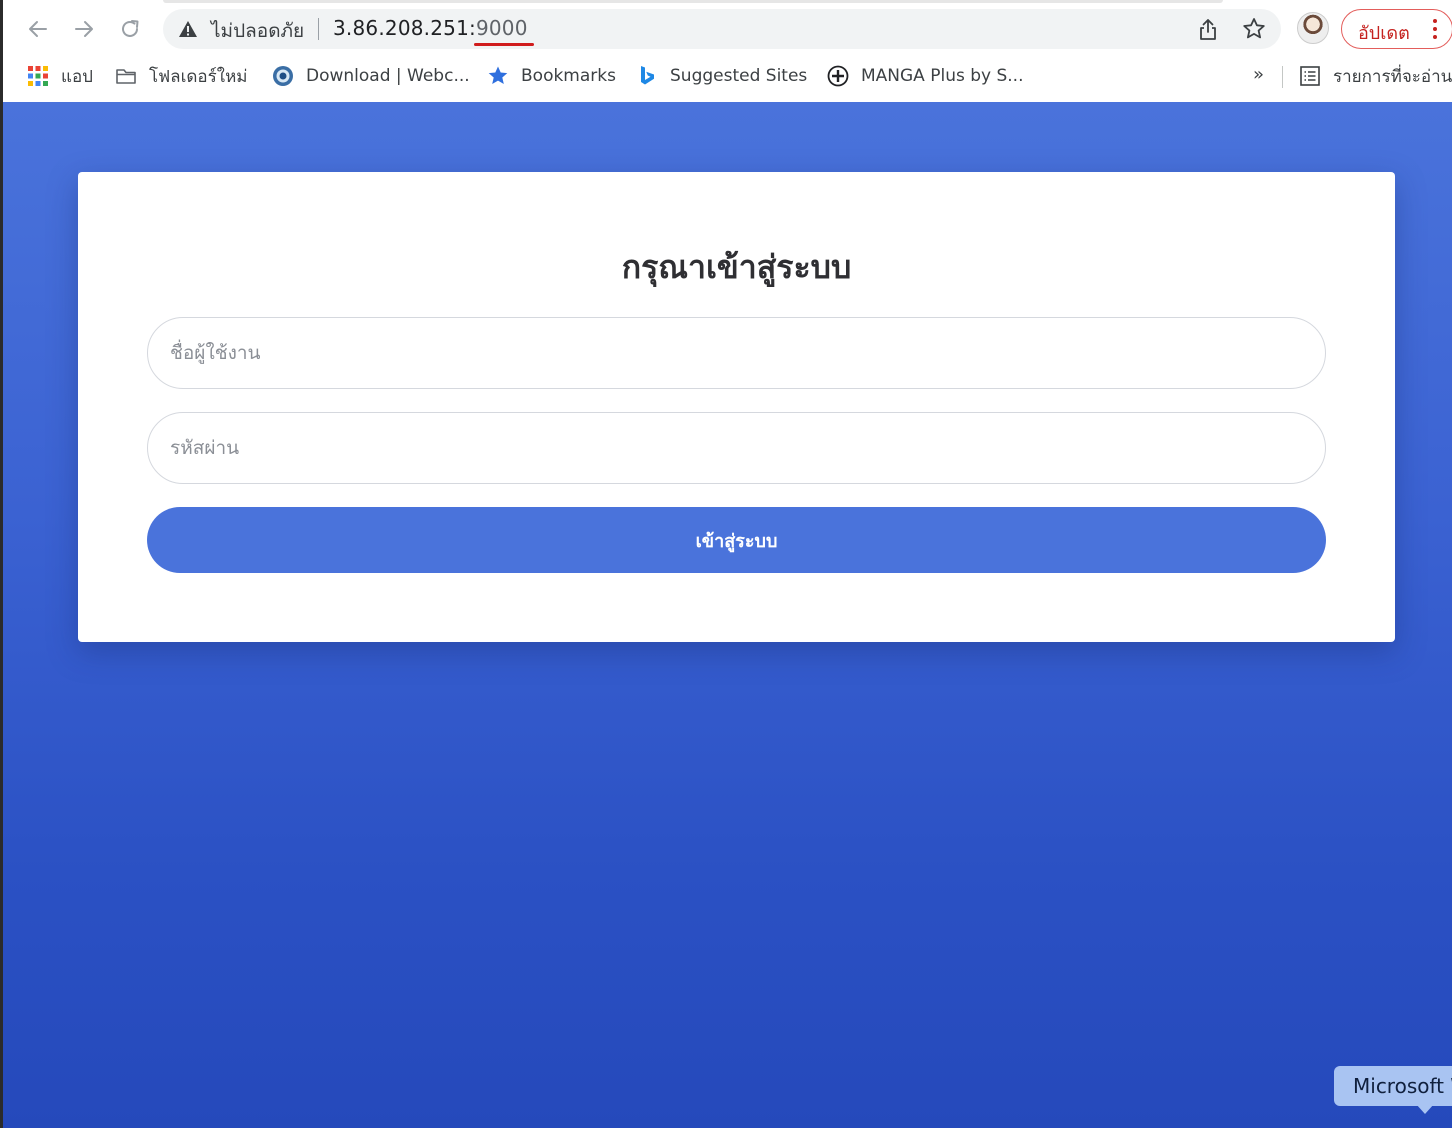 This screenshot has width=1452, height=1128. I want to click on address-separator, so click(318, 29).